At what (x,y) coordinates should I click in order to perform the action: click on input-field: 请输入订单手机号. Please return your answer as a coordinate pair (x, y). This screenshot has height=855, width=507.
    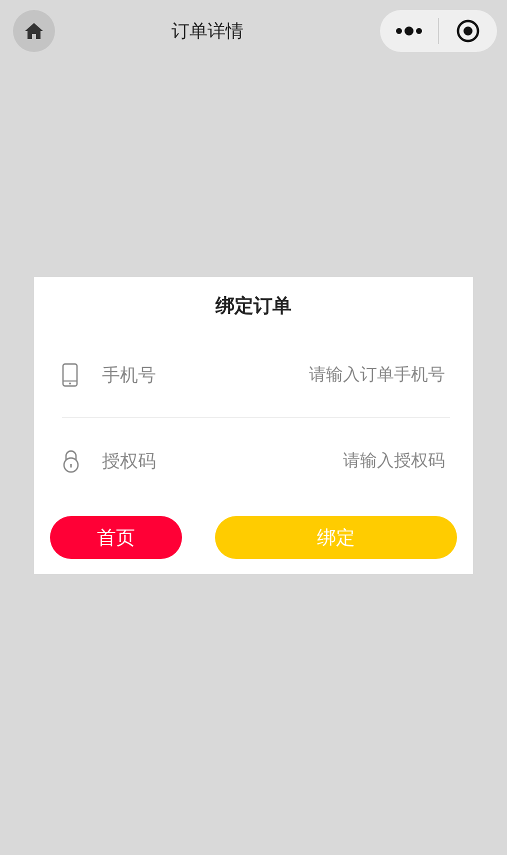
    Looking at the image, I should click on (303, 375).